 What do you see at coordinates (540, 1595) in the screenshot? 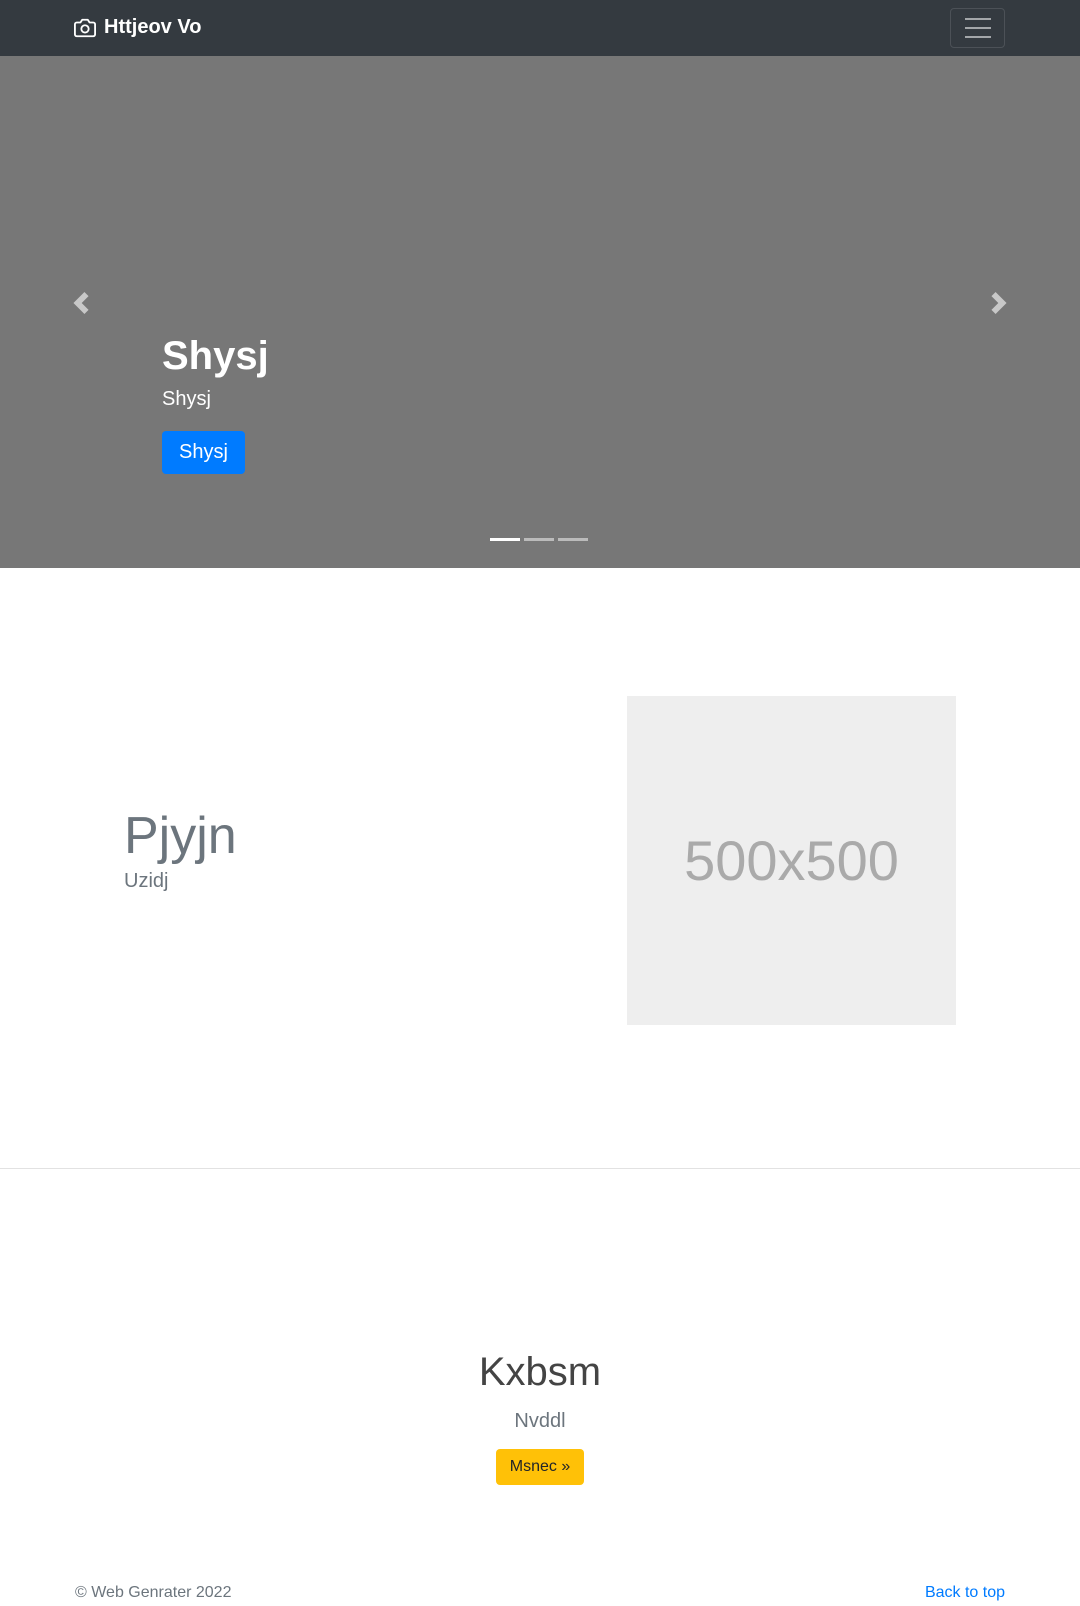
I see `footer: © Web Genrater 2022 Back to top` at bounding box center [540, 1595].